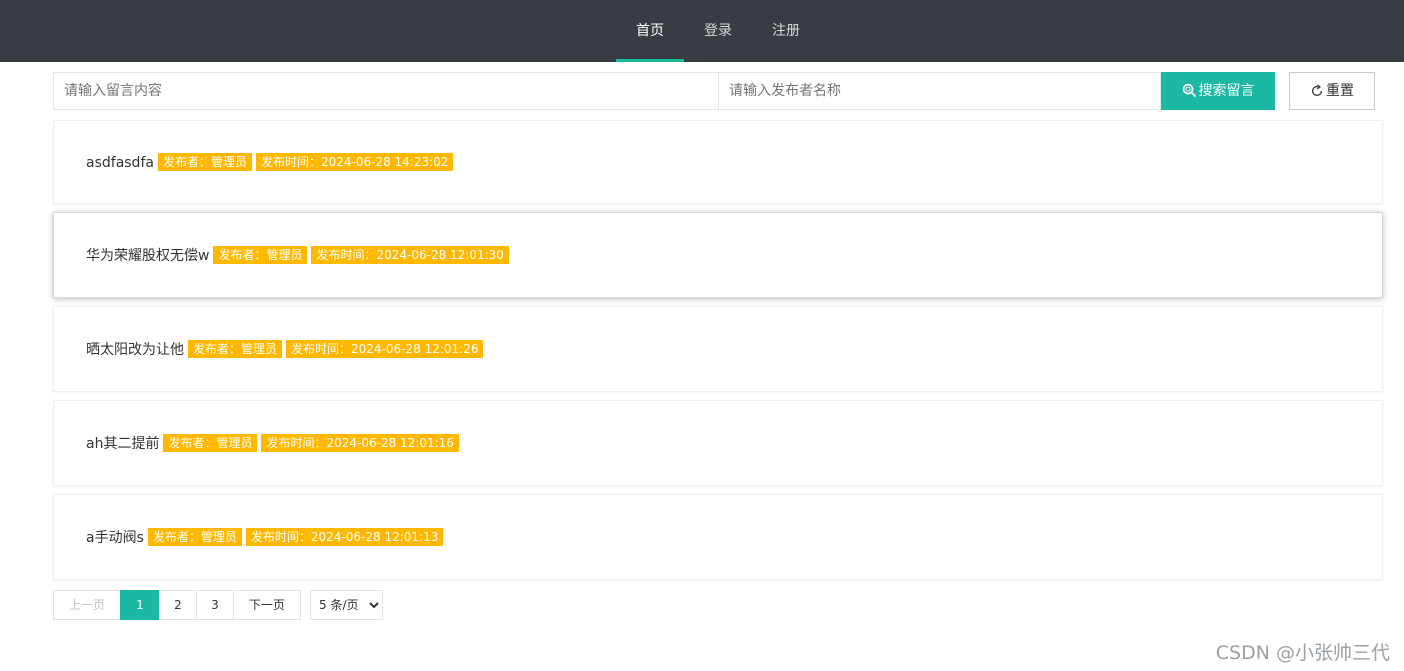  What do you see at coordinates (410, 255) in the screenshot?
I see `time-badge: 发布时间：2024-06-28 12:01:30` at bounding box center [410, 255].